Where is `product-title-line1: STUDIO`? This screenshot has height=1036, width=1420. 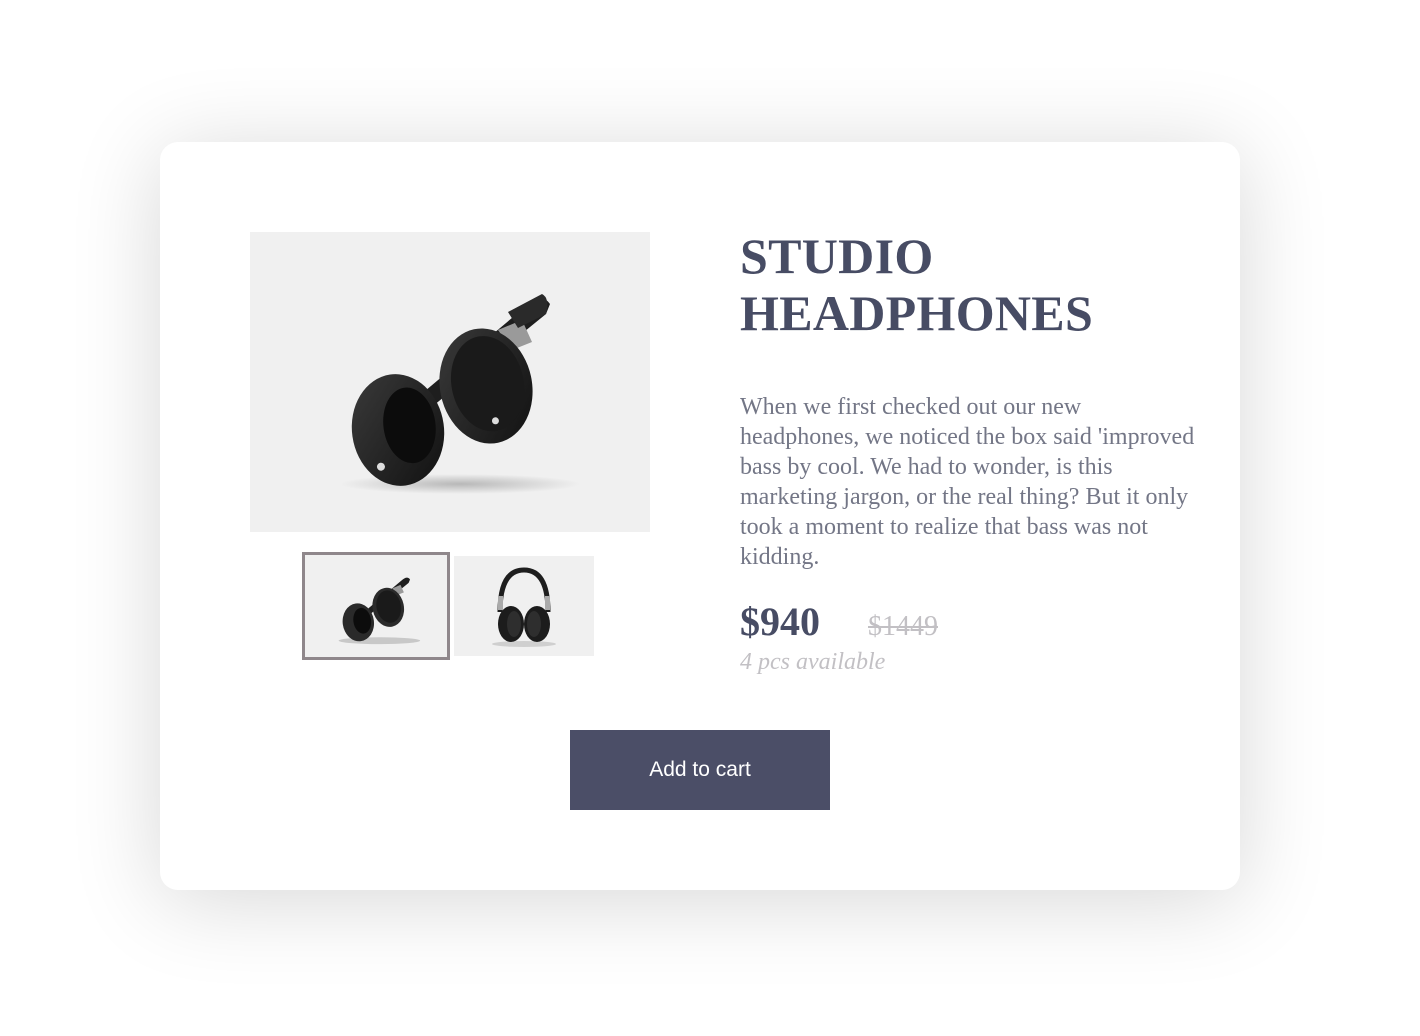 product-title-line1: STUDIO is located at coordinates (837, 256).